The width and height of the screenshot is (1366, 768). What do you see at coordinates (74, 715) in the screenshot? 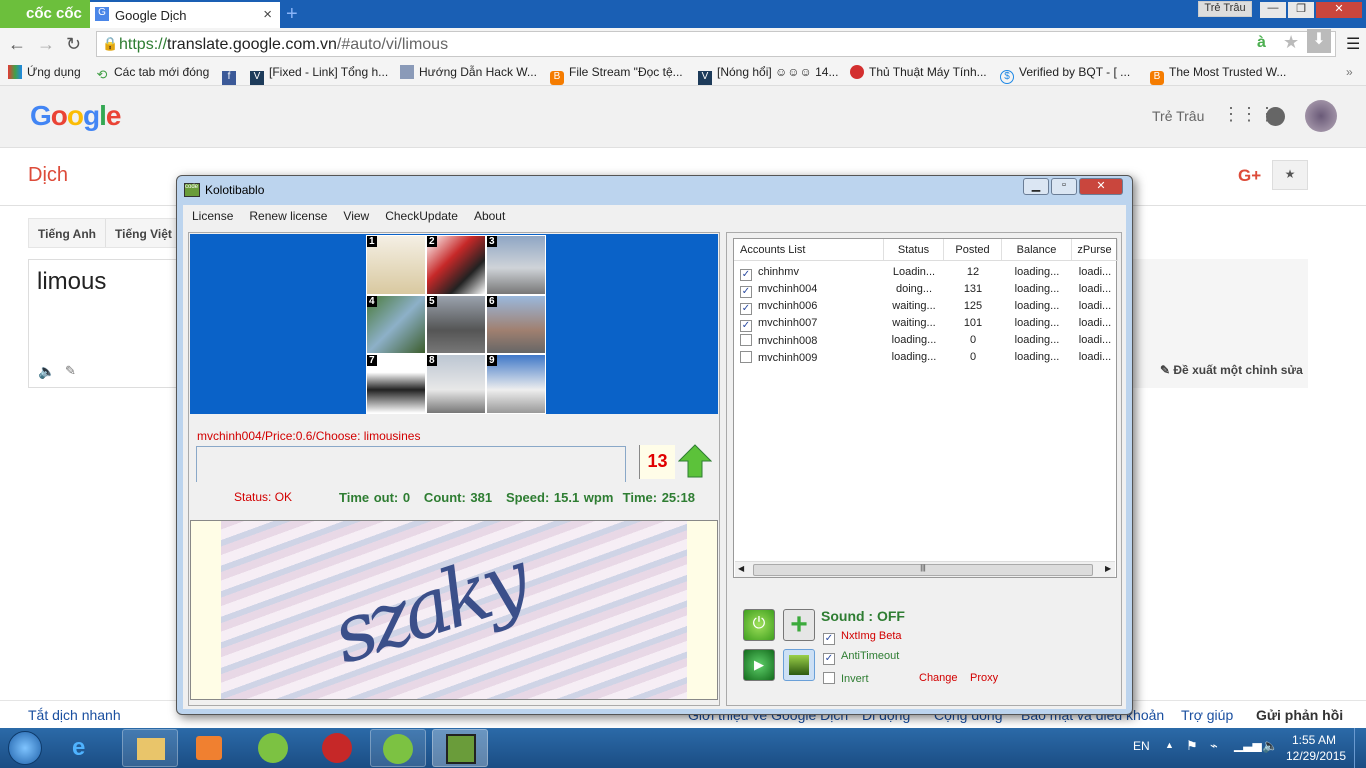
I see `footer-instant-off: Tắt dịch nhanh` at bounding box center [74, 715].